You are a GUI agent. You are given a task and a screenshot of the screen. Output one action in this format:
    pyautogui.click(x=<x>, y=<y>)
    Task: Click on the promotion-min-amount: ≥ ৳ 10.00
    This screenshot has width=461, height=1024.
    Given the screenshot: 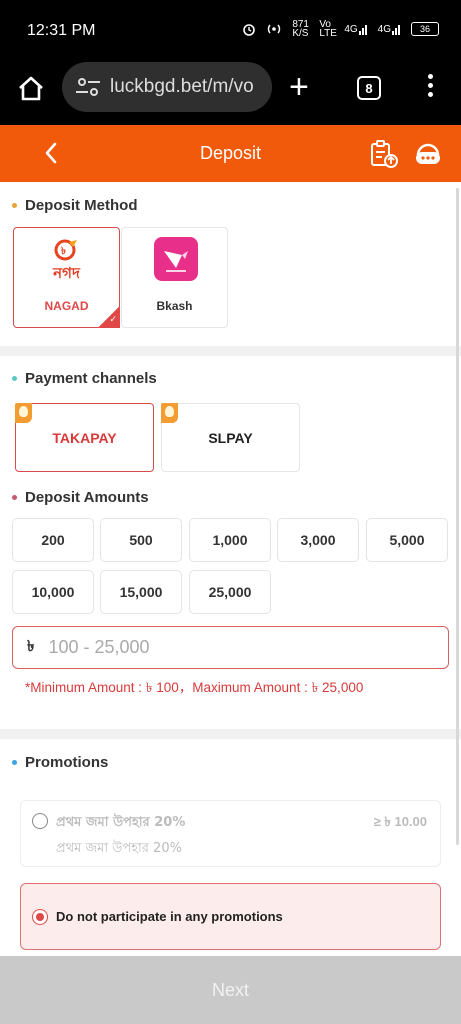 What is the action you would take?
    pyautogui.click(x=400, y=821)
    